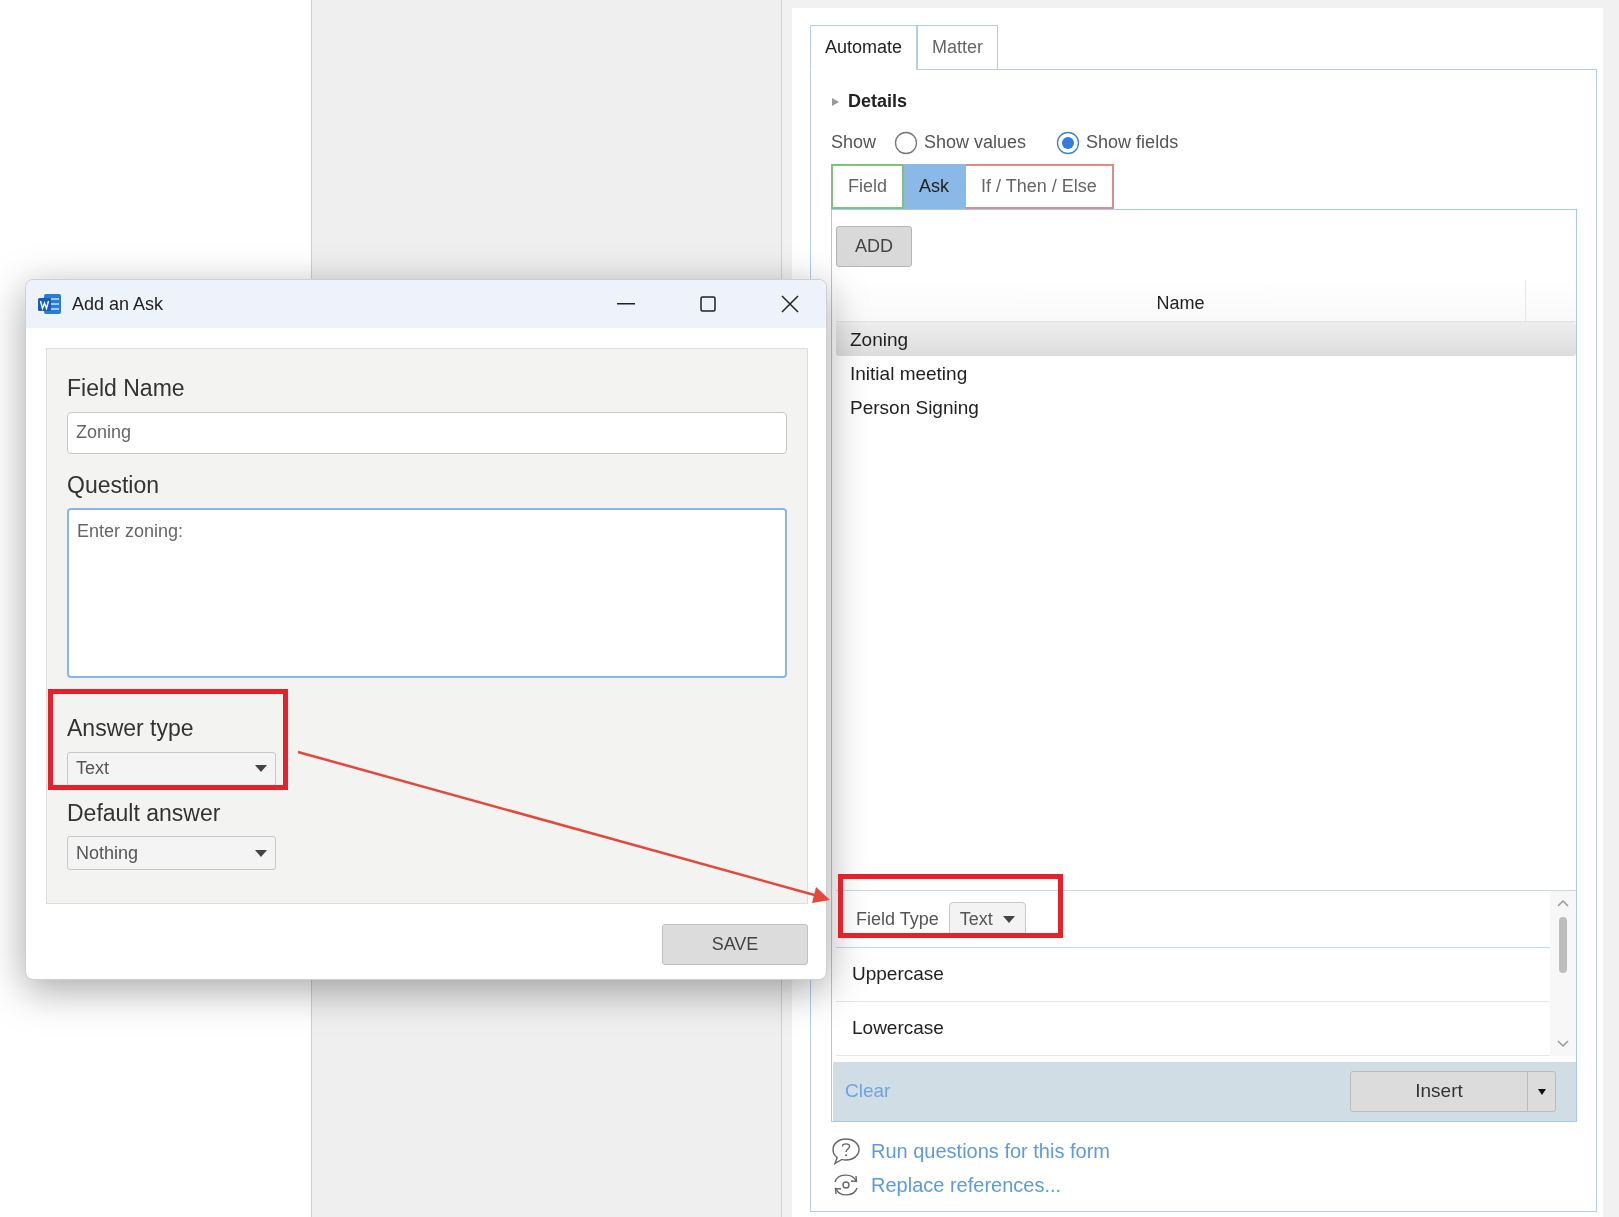 The width and height of the screenshot is (1619, 1217). Describe the element at coordinates (846, 1185) in the screenshot. I see `refresh-icon` at that location.